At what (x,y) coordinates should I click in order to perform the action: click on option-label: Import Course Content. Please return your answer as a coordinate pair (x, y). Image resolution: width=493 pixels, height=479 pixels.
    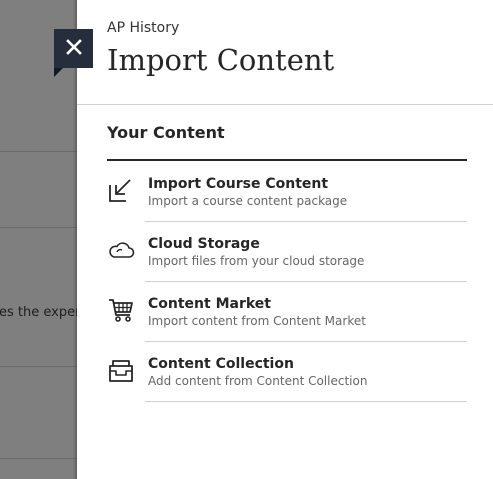
    Looking at the image, I should click on (238, 184).